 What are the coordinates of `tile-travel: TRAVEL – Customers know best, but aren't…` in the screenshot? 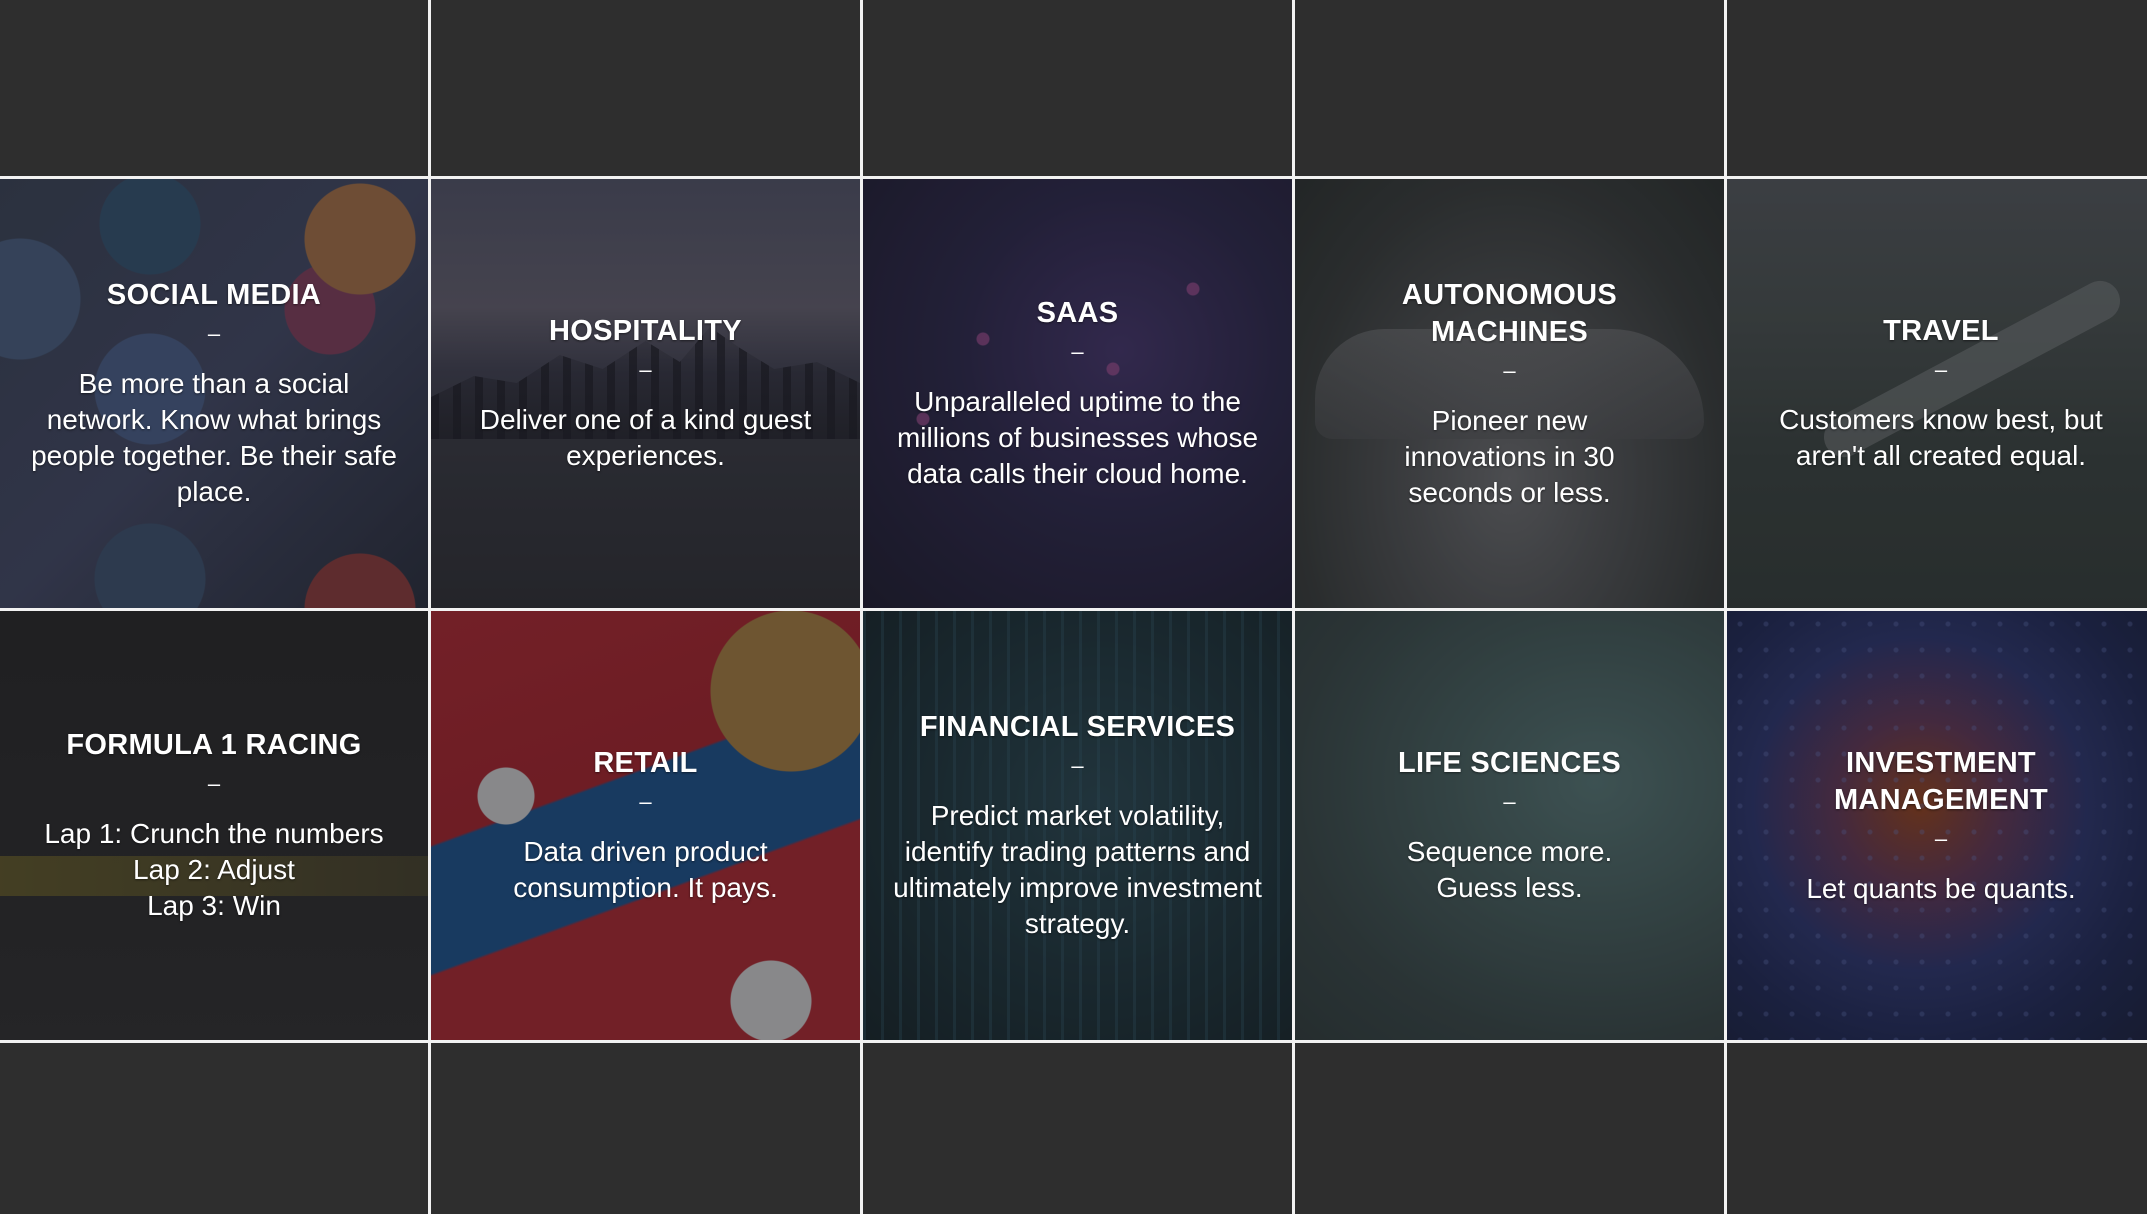 It's located at (1937, 393).